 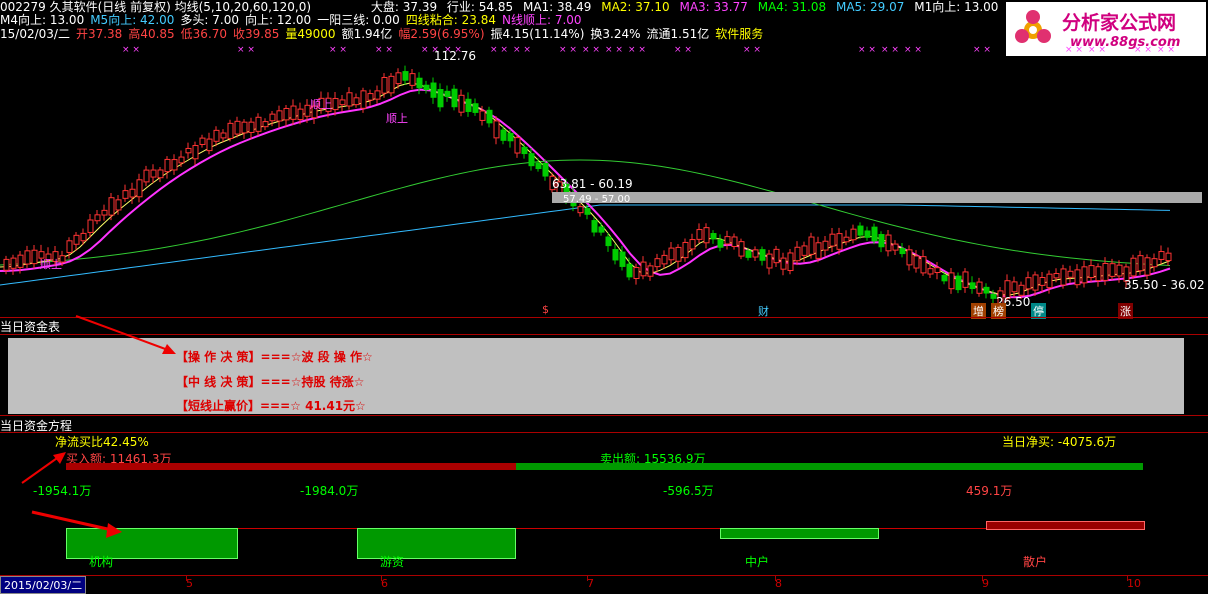 What do you see at coordinates (545, 309) in the screenshot?
I see `event-marker: $` at bounding box center [545, 309].